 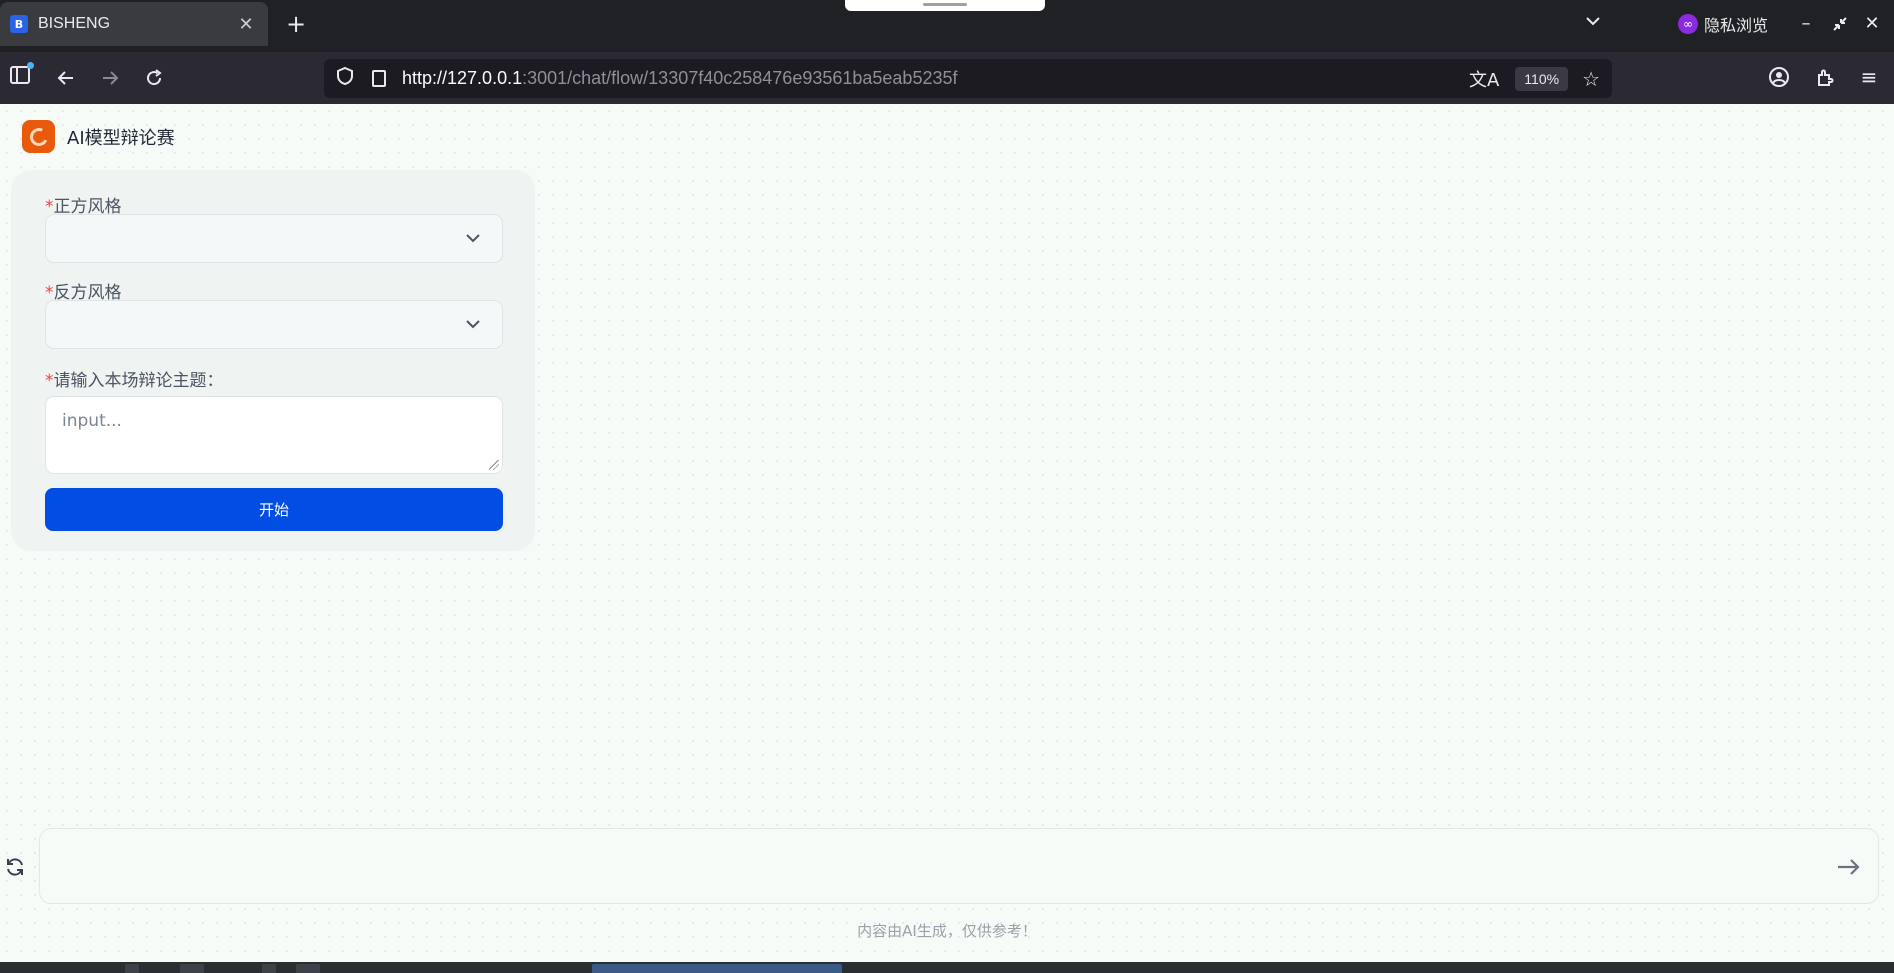 I want to click on private-browsing-label: 隐私浏览, so click(x=1736, y=25).